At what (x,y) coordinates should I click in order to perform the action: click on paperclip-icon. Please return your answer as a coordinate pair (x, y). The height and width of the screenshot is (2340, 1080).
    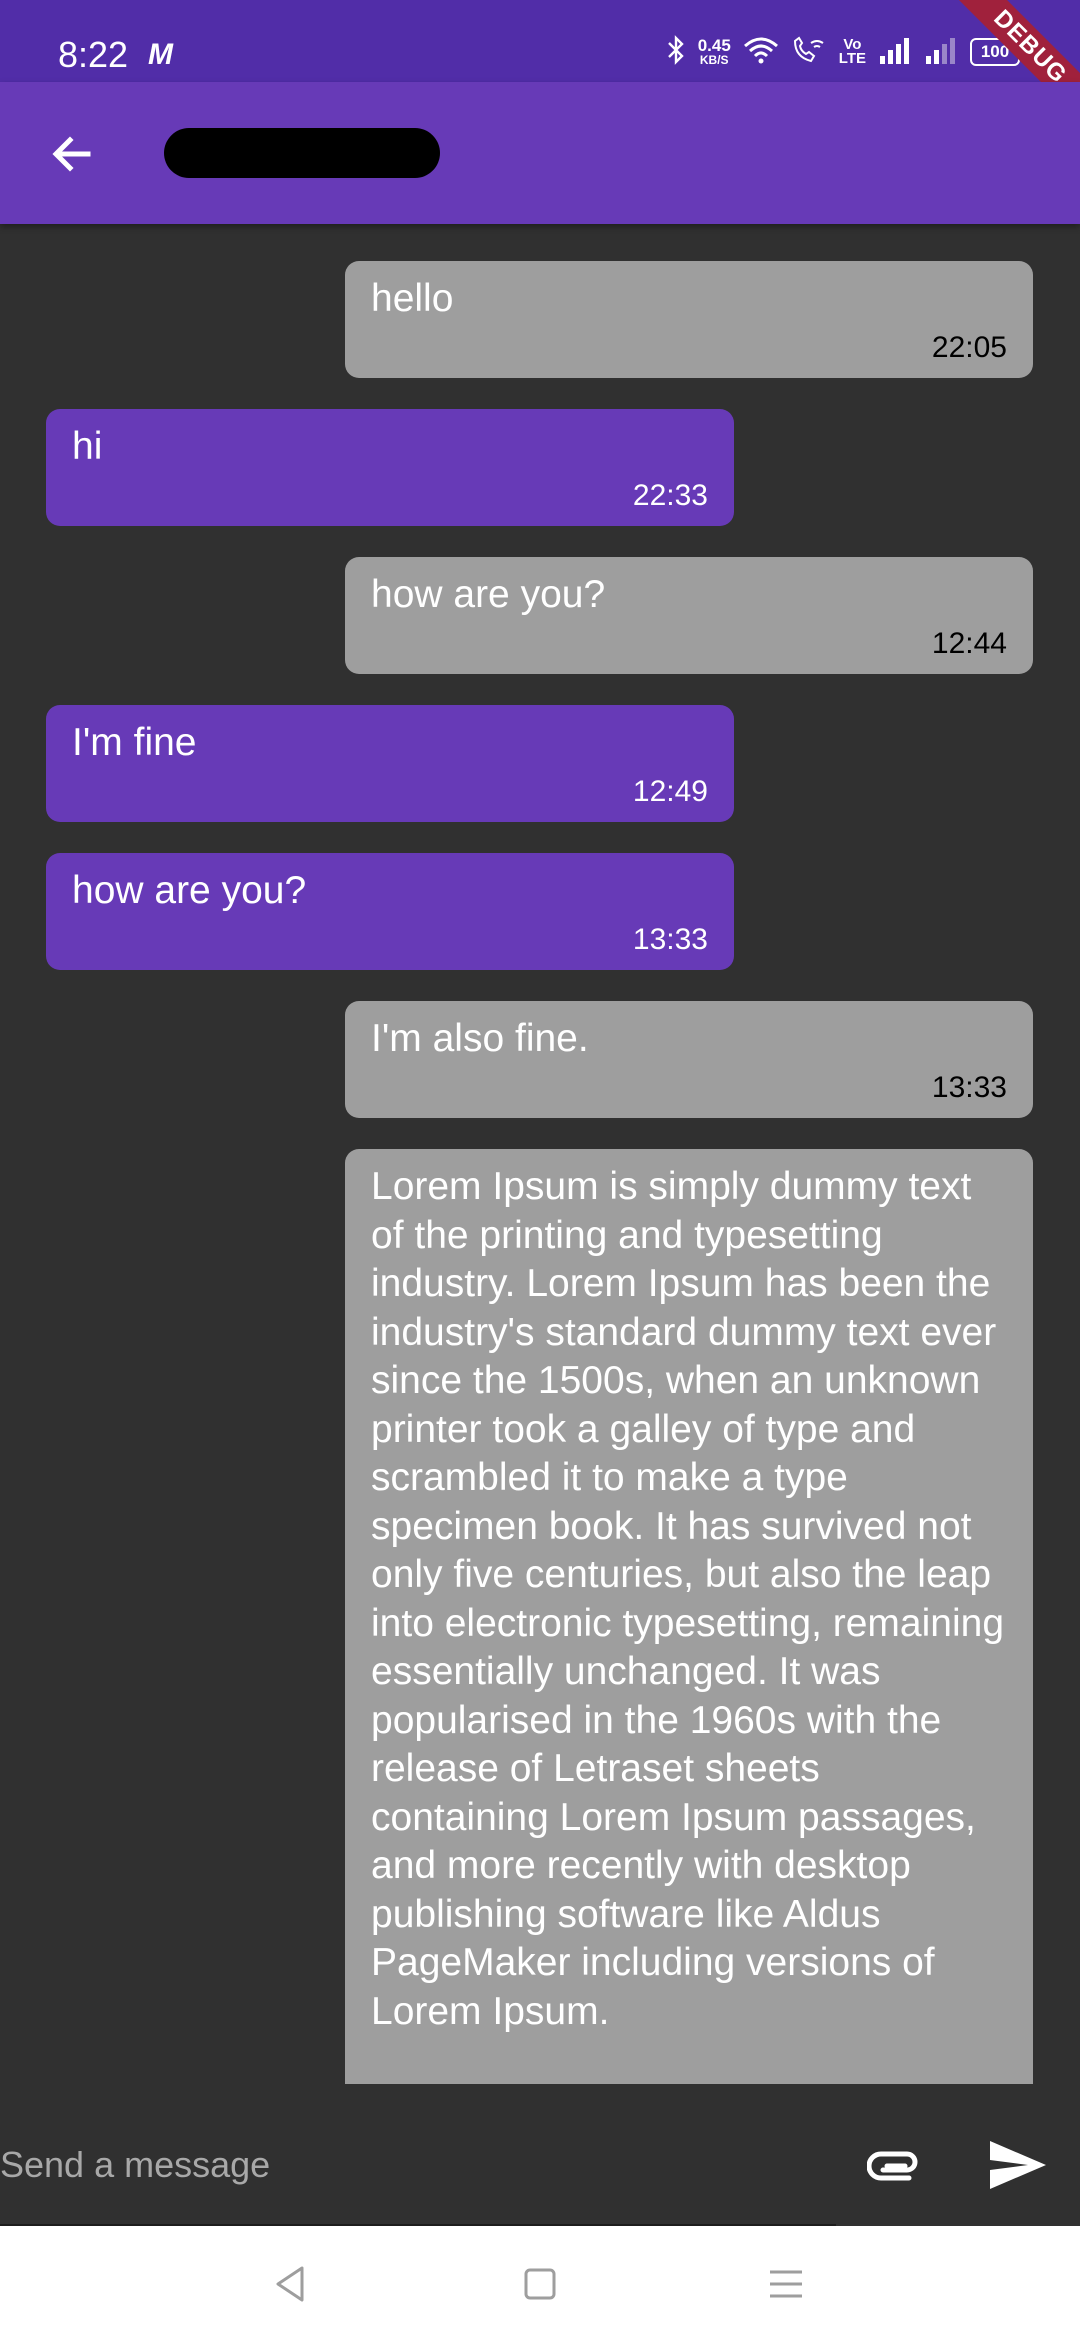
    Looking at the image, I should click on (892, 2166).